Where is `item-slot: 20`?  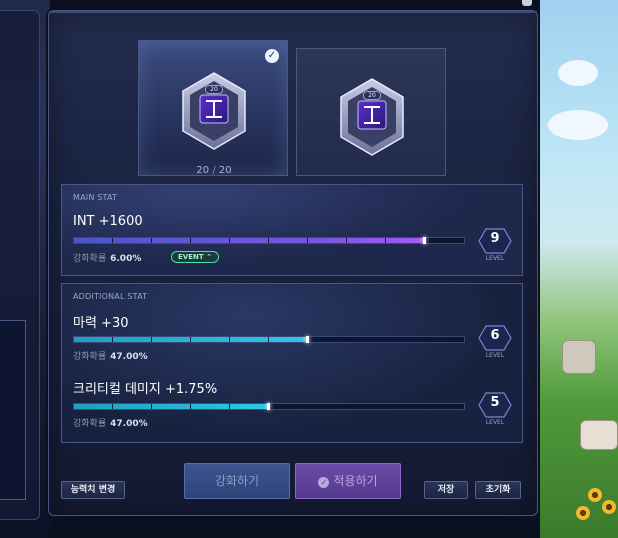
item-slot: 20 is located at coordinates (371, 112).